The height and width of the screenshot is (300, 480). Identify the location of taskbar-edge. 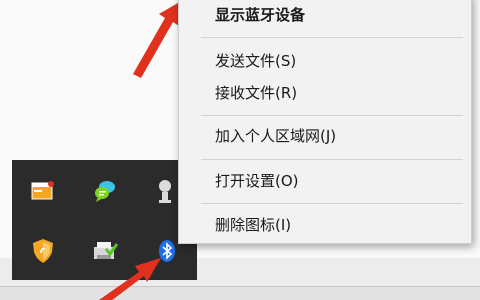
(240, 293).